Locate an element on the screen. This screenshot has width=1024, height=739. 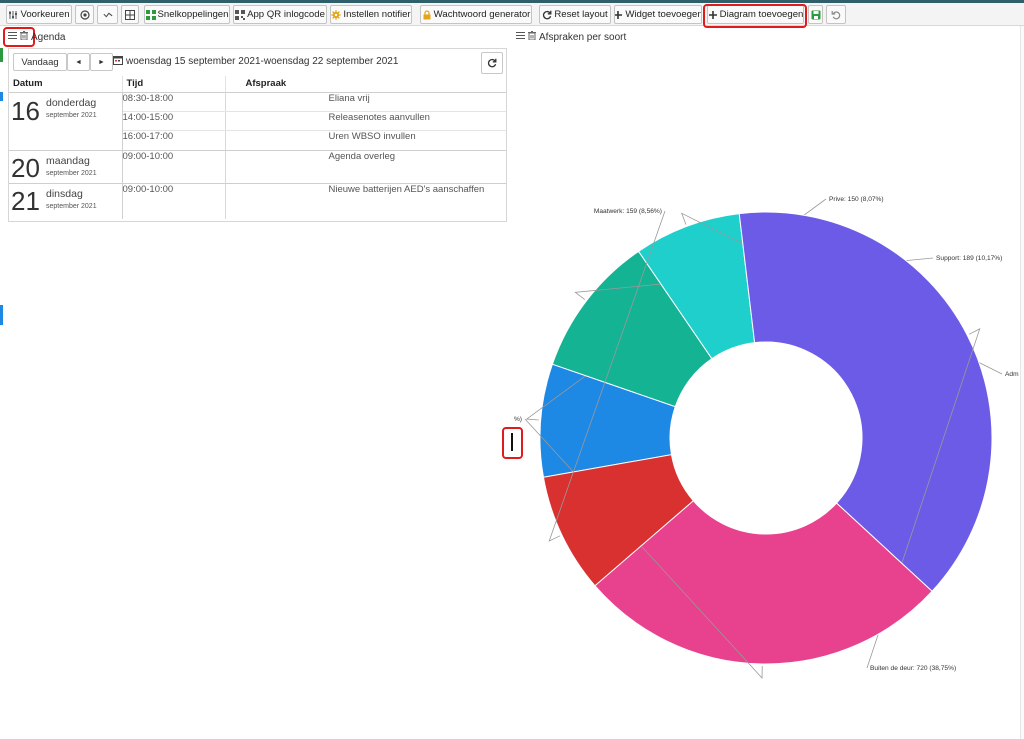
slice-label: Prive: 150 (8,07%) is located at coordinates (856, 199).